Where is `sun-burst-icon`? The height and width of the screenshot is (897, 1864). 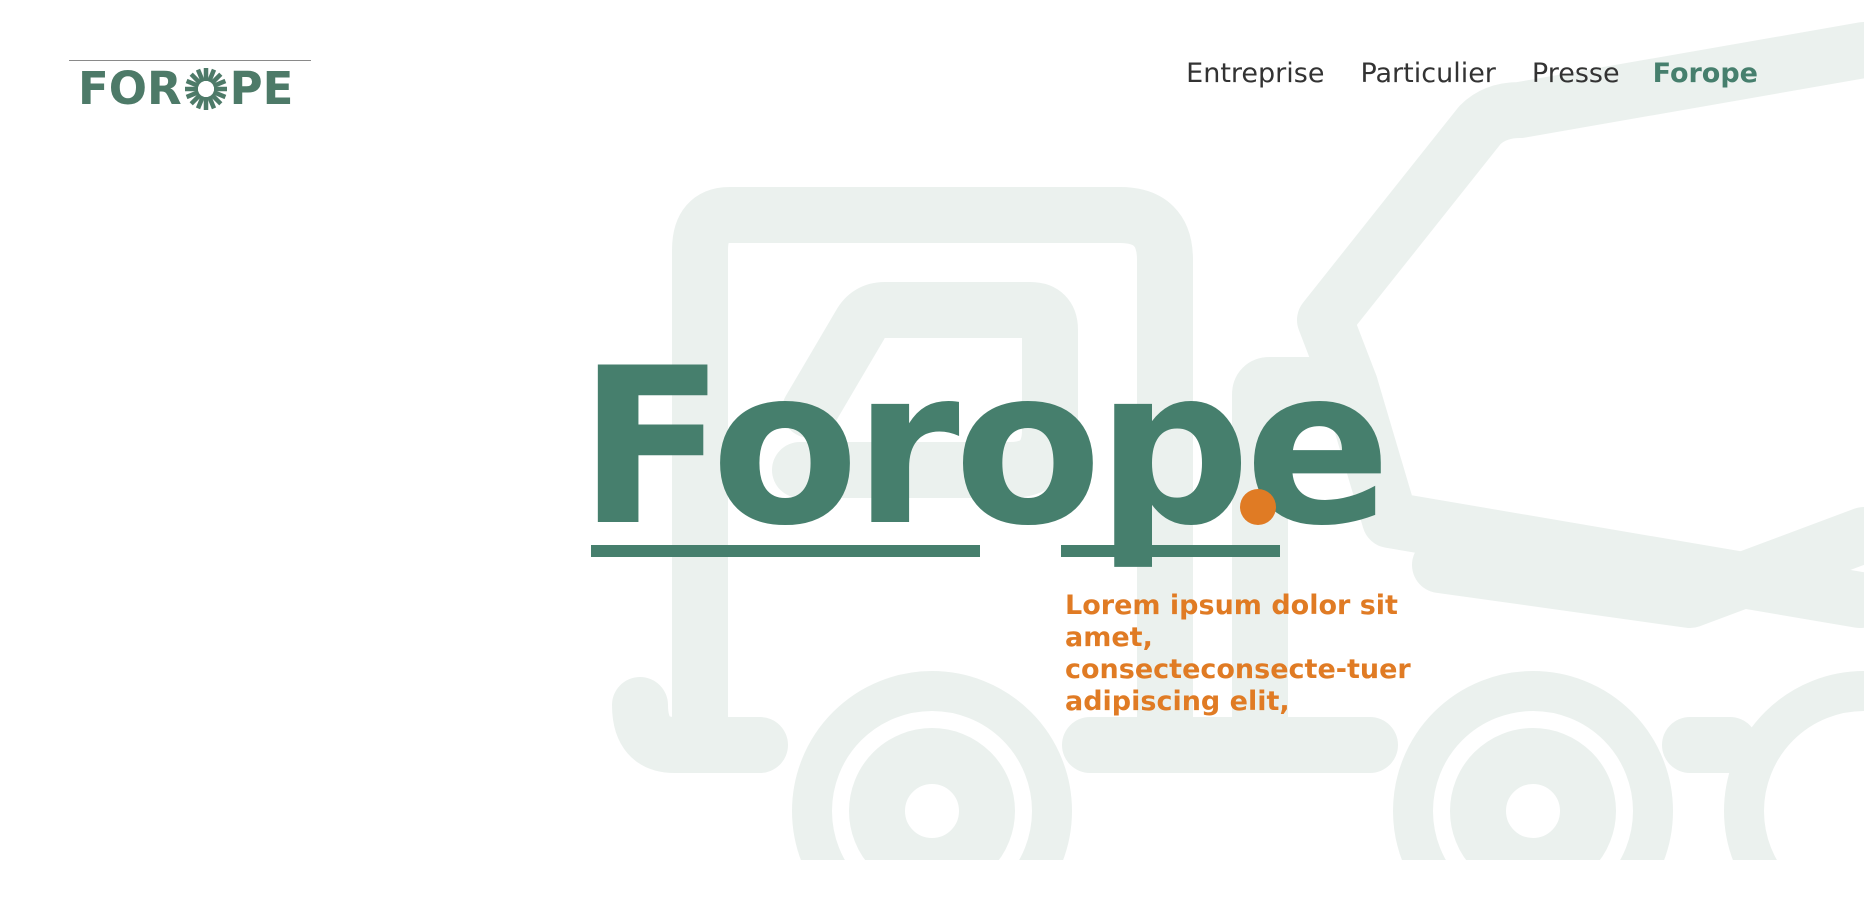
sun-burst-icon is located at coordinates (205, 88).